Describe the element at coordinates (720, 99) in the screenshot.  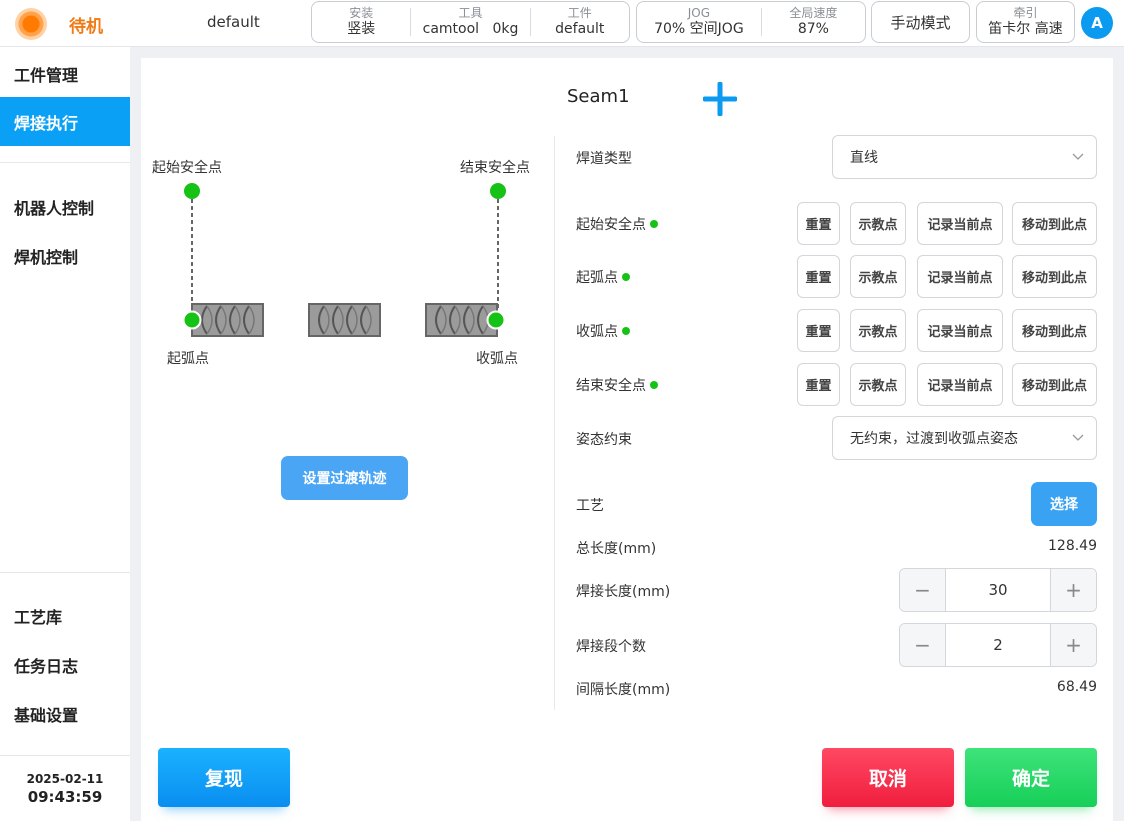
I see `add-seam-icon` at that location.